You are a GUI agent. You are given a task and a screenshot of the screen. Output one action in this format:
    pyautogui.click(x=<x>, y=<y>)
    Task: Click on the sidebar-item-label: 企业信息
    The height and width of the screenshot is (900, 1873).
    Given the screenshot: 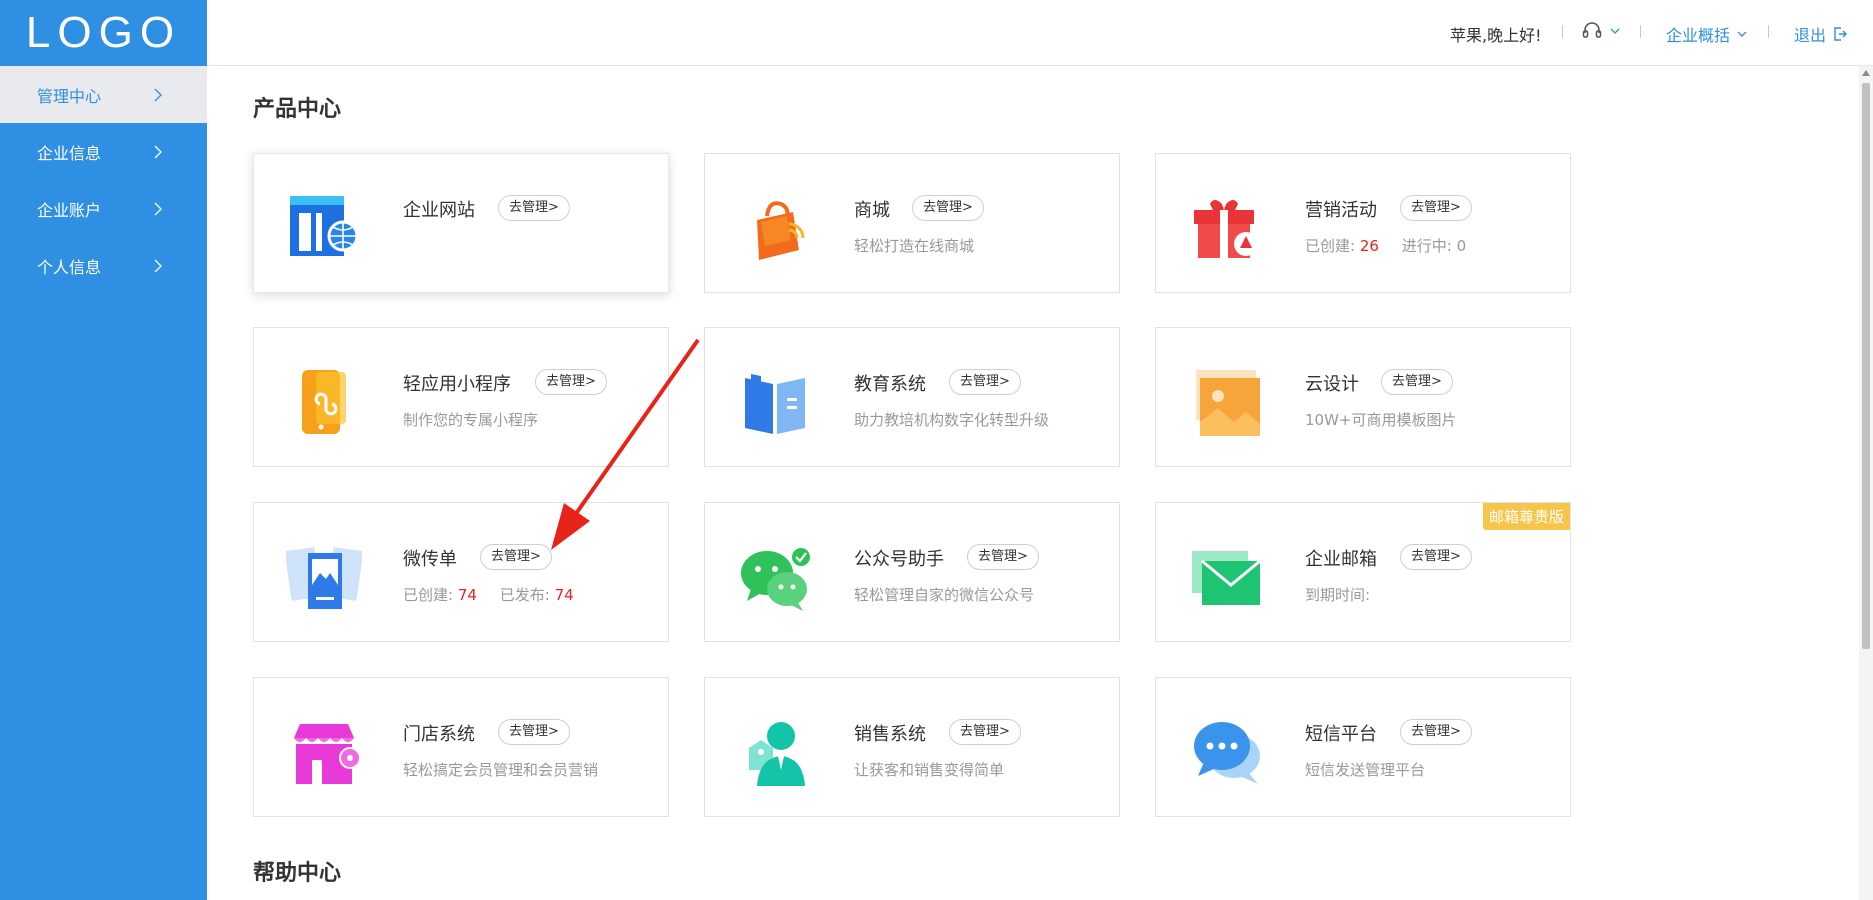 What is the action you would take?
    pyautogui.click(x=69, y=153)
    